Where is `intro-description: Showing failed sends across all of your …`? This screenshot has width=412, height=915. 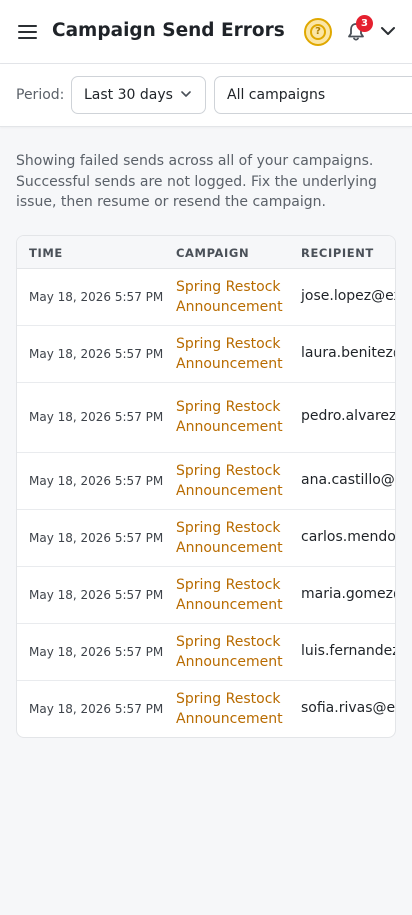 intro-description: Showing failed sends across all of your … is located at coordinates (196, 181).